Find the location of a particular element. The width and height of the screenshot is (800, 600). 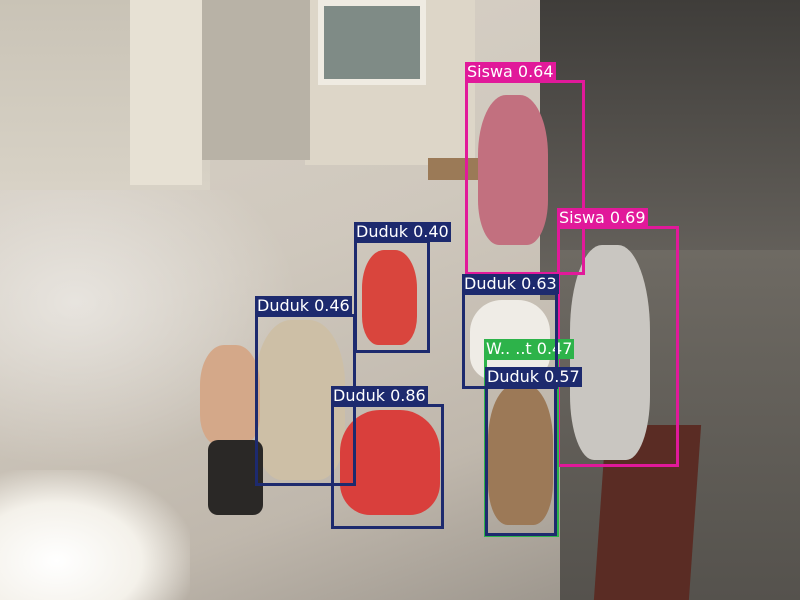

detection-label: Duduk 0.57 is located at coordinates (533, 377).